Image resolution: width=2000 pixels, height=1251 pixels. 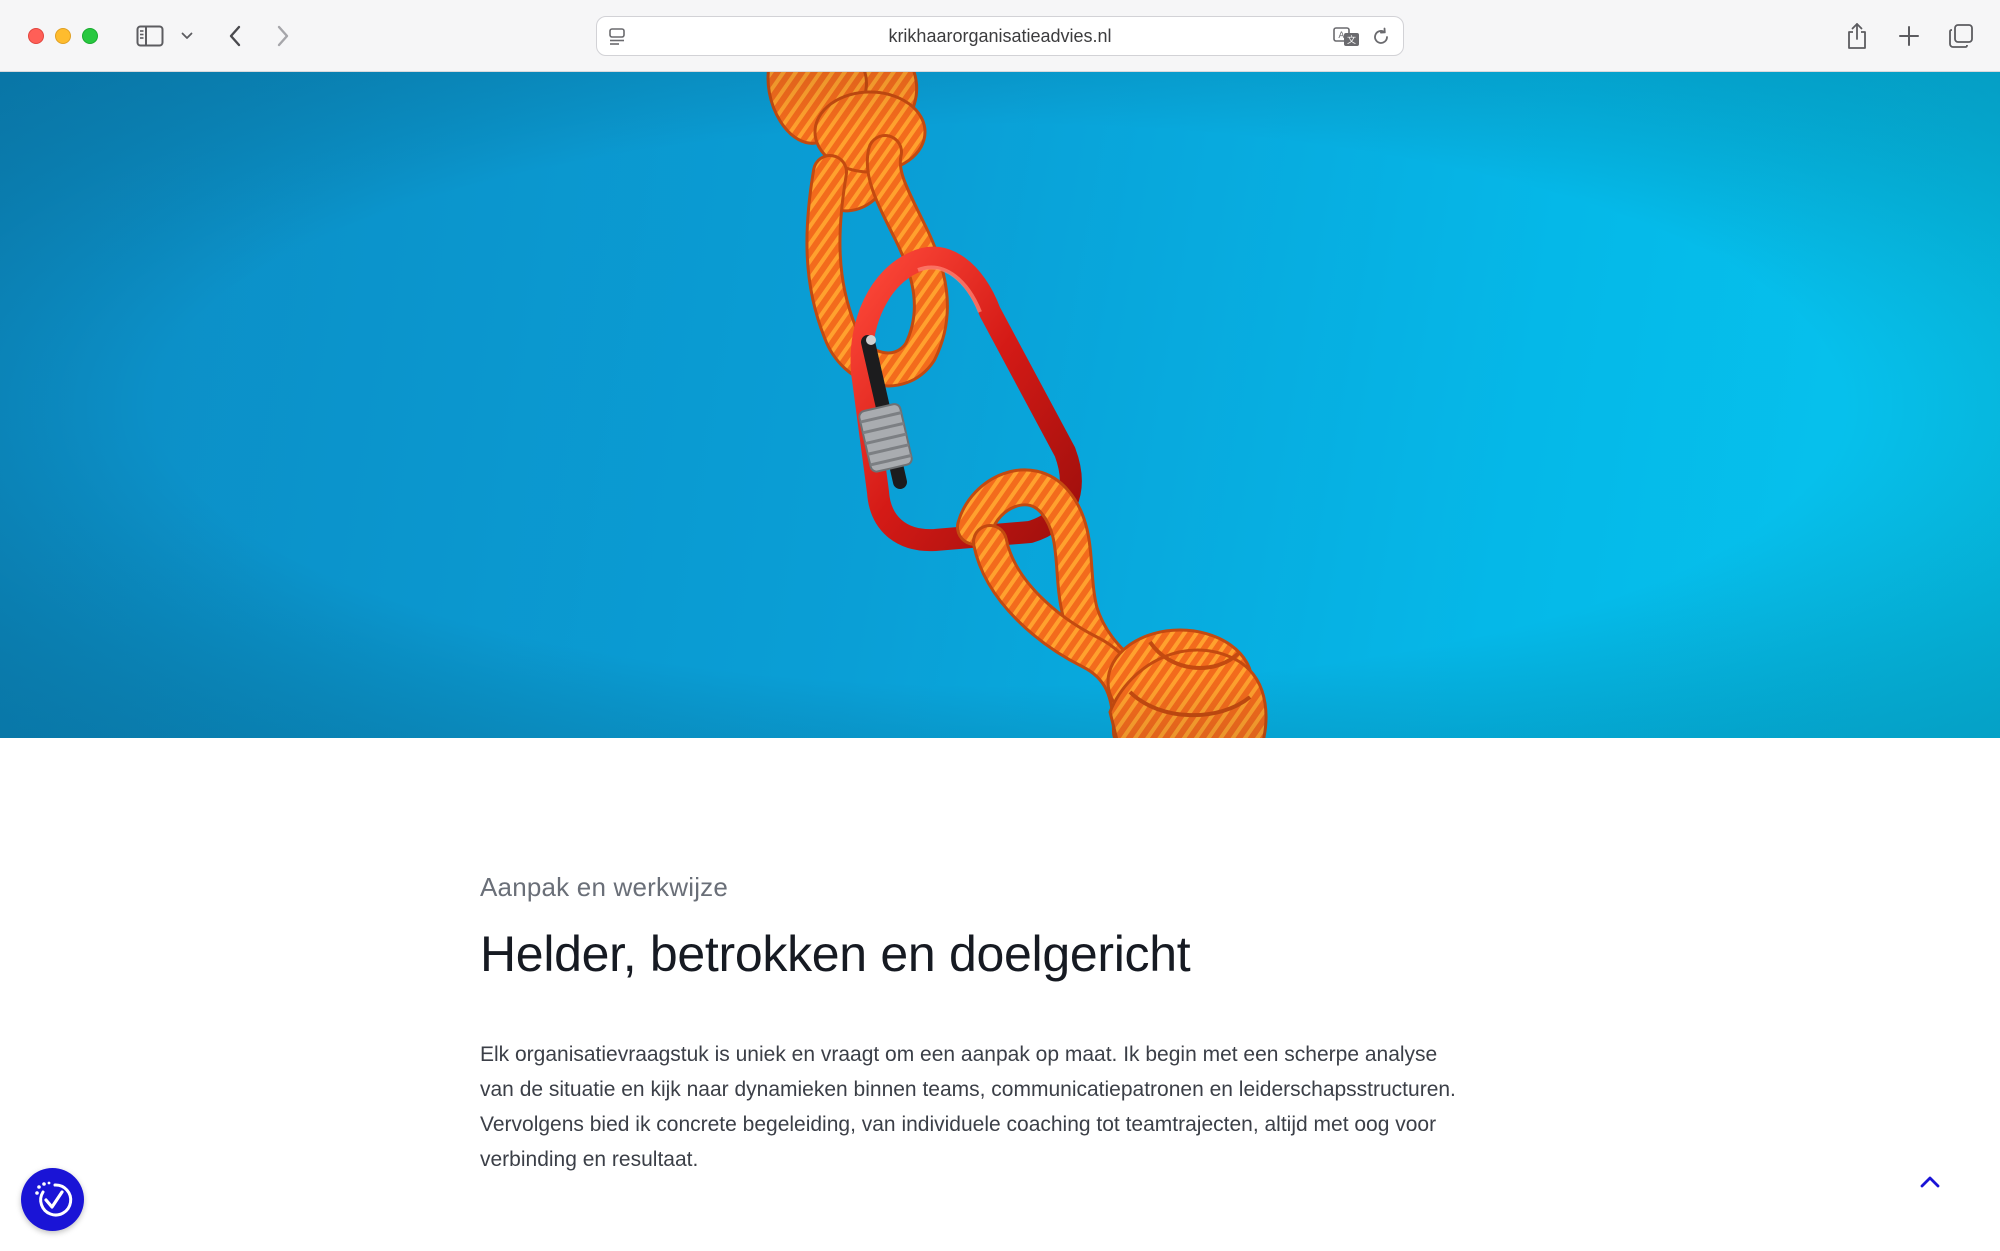 I want to click on window-minimize-button, so click(x=63, y=36).